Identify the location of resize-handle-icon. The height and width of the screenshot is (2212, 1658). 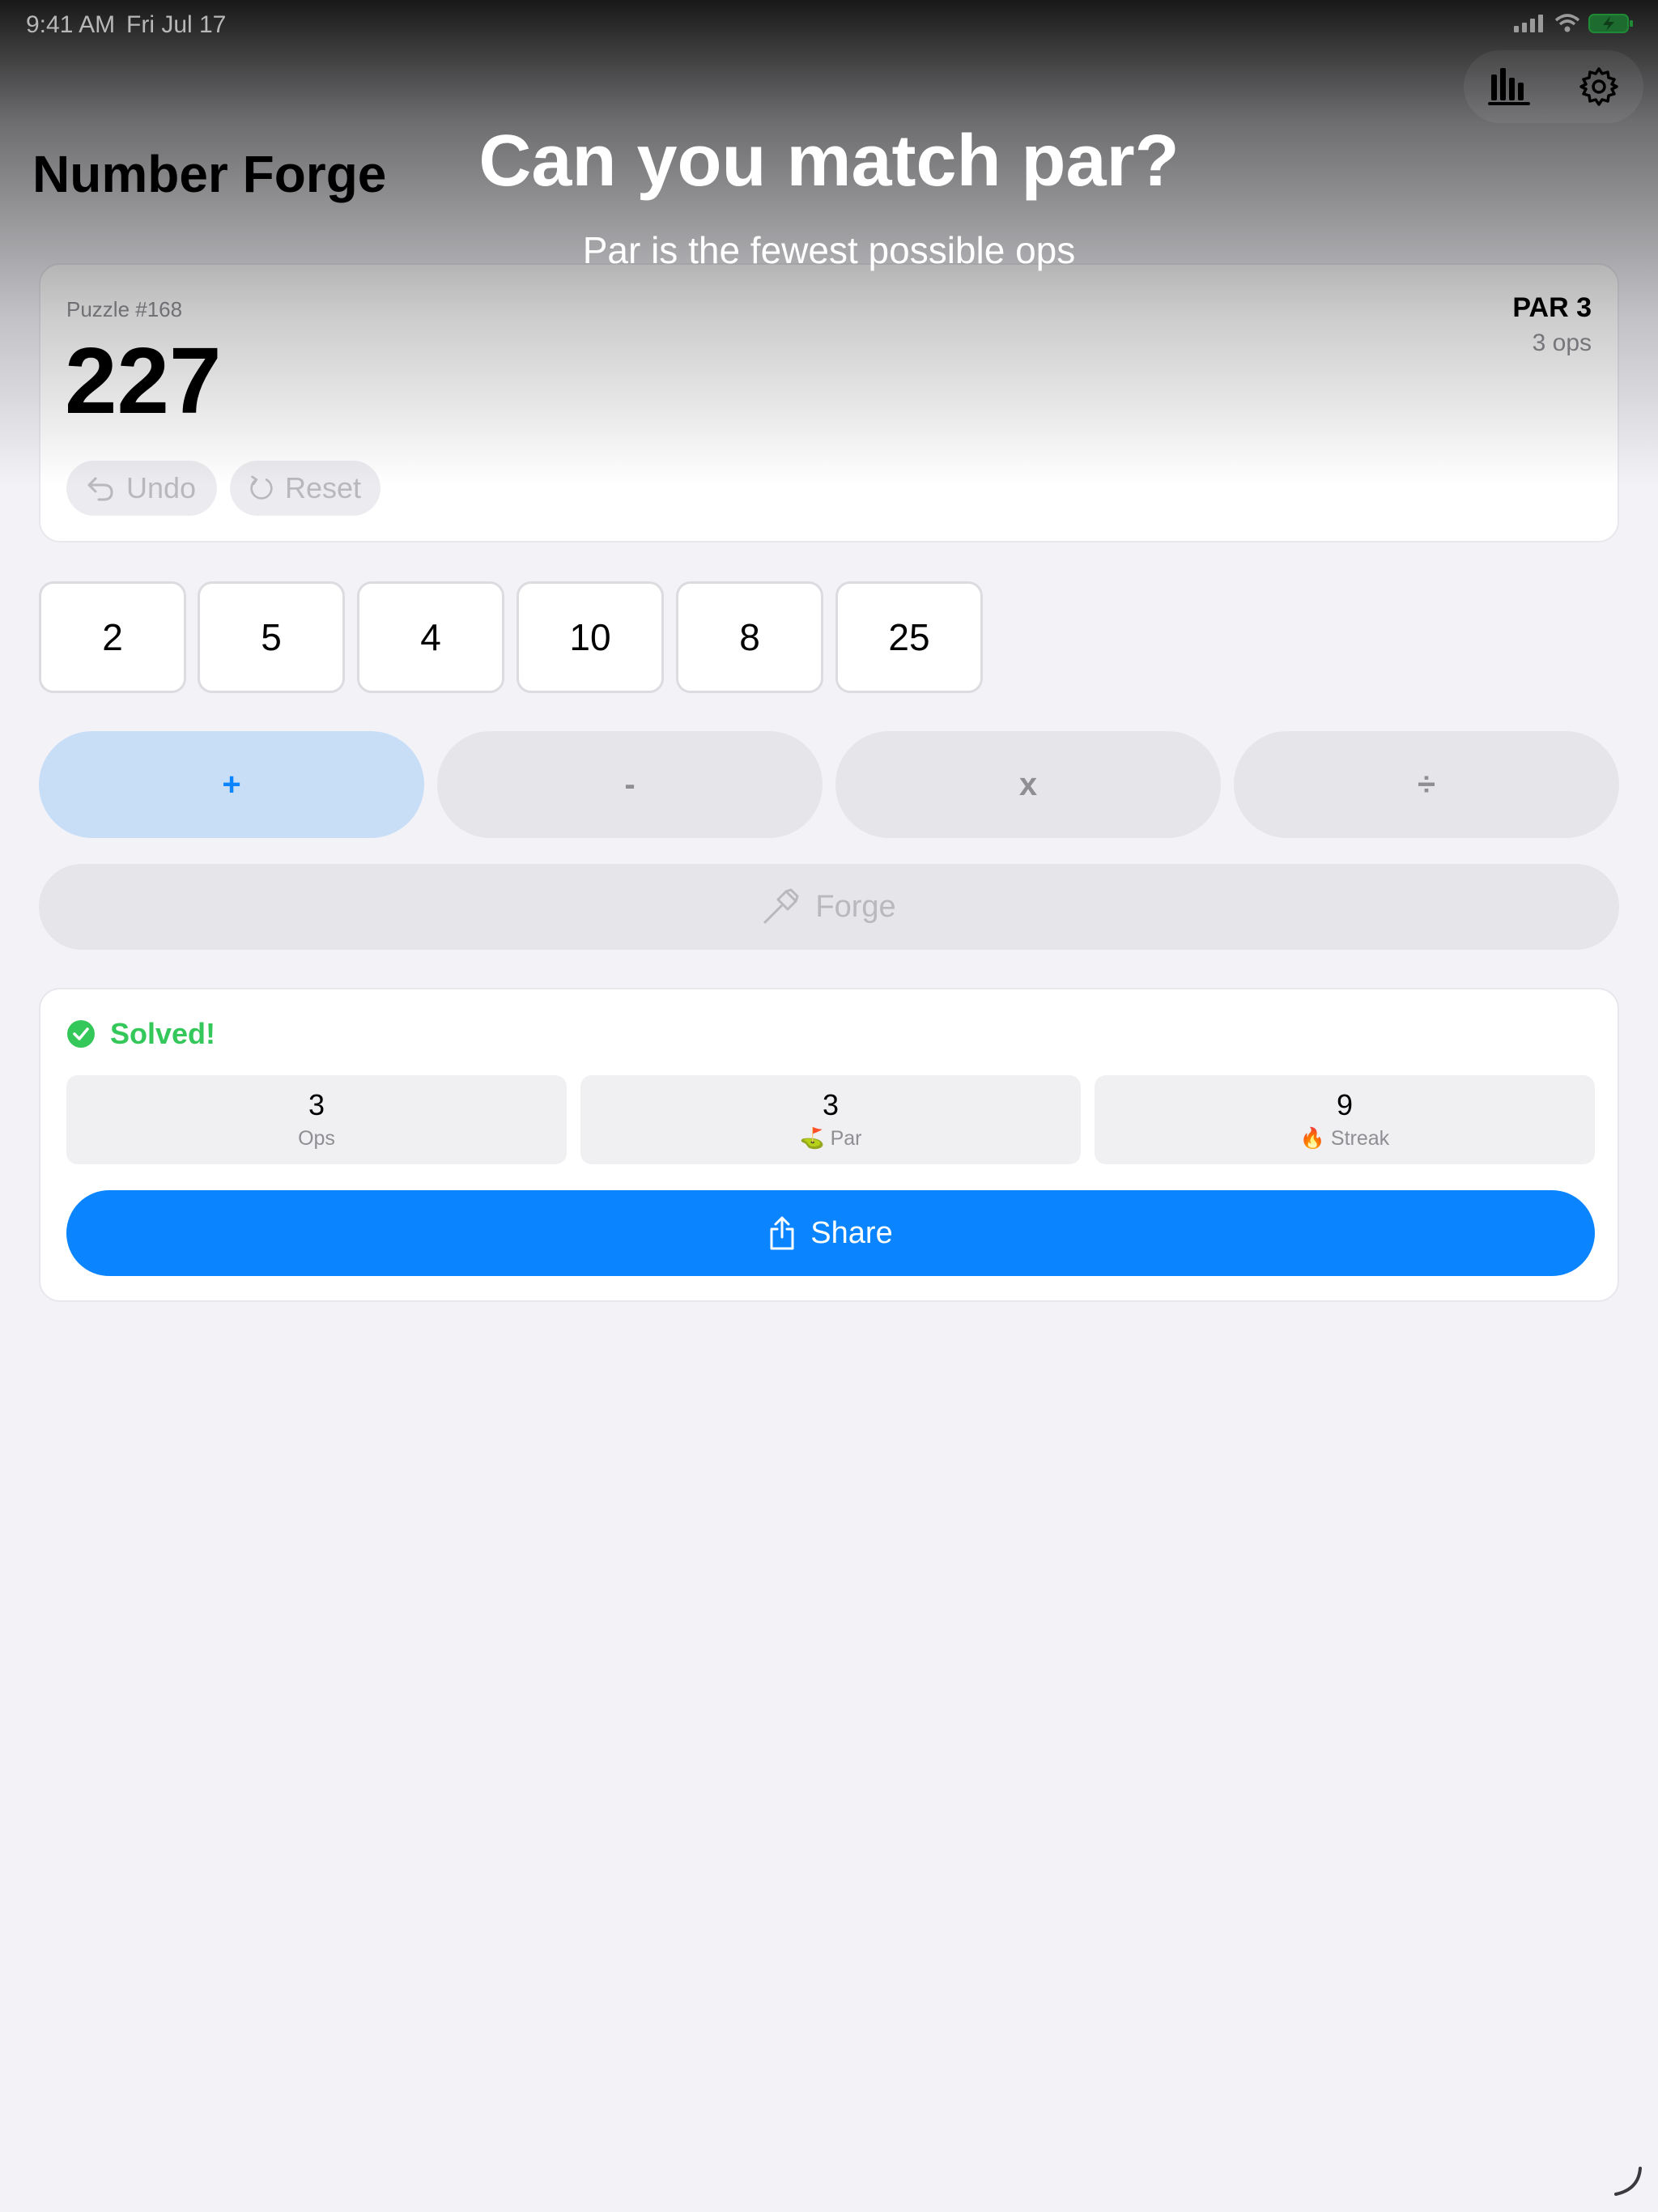
(1627, 2181).